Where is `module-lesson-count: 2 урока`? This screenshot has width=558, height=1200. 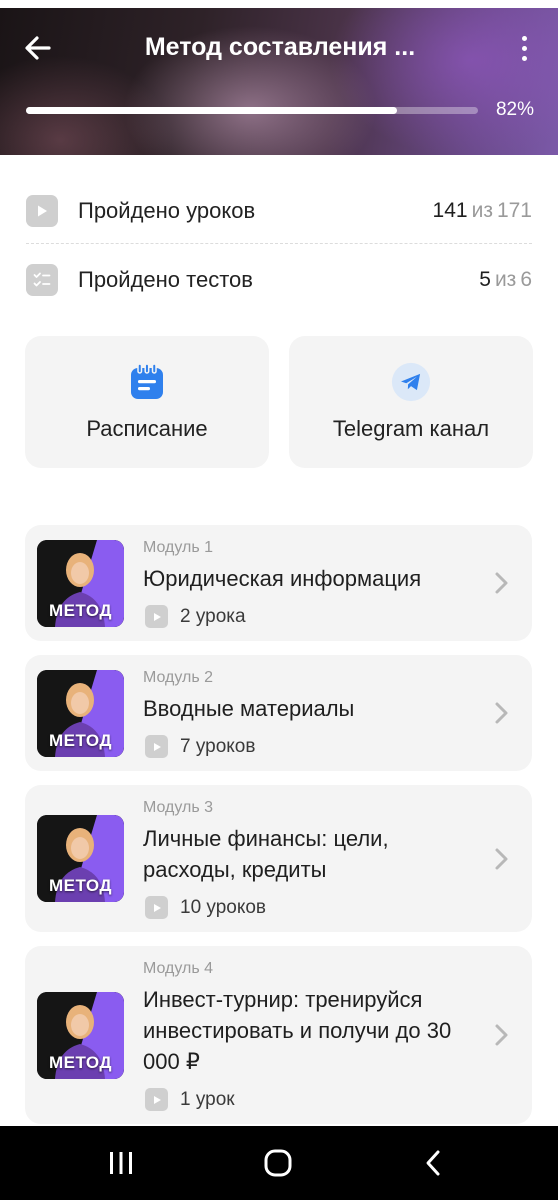 module-lesson-count: 2 урока is located at coordinates (213, 616).